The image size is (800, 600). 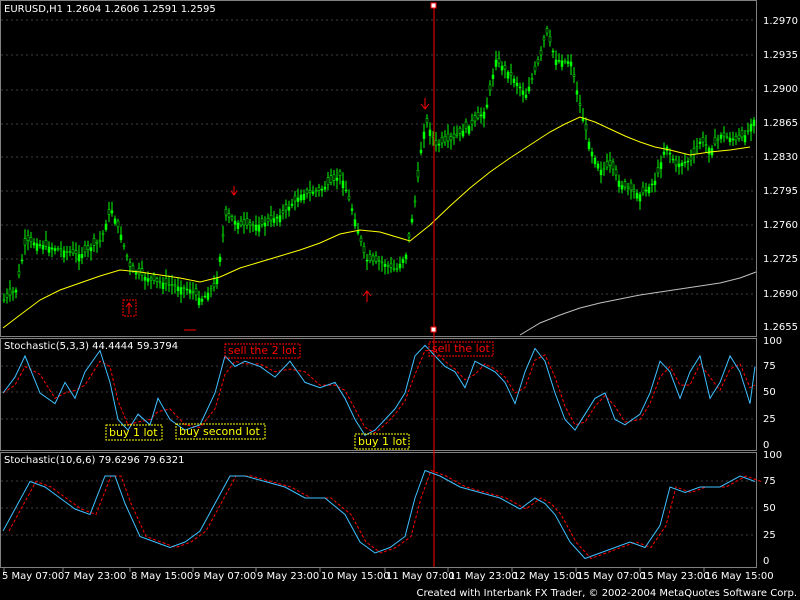 I want to click on price-tick: 1.2900, so click(x=780, y=89).